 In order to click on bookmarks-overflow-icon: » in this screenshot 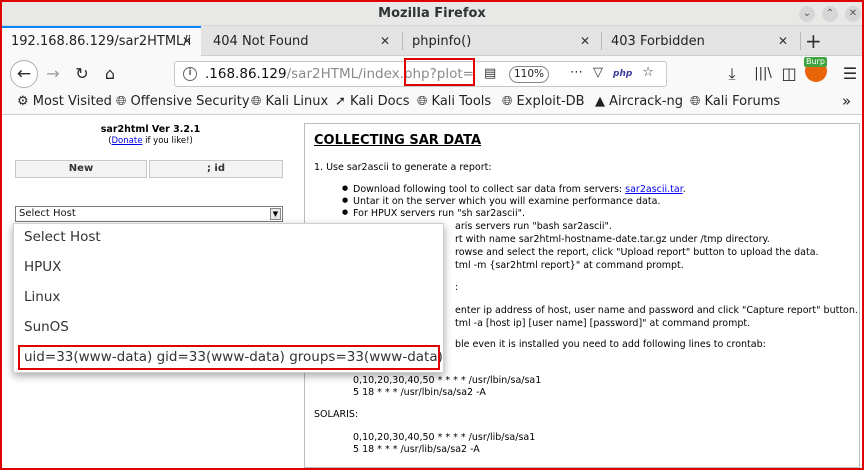, I will do `click(846, 101)`.